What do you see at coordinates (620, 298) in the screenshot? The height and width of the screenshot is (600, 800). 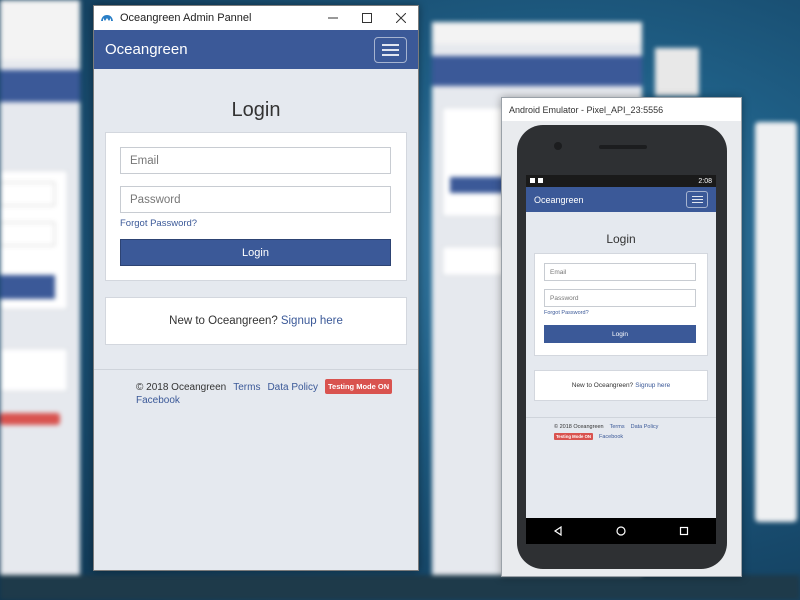 I see `phone-password-field: Password` at bounding box center [620, 298].